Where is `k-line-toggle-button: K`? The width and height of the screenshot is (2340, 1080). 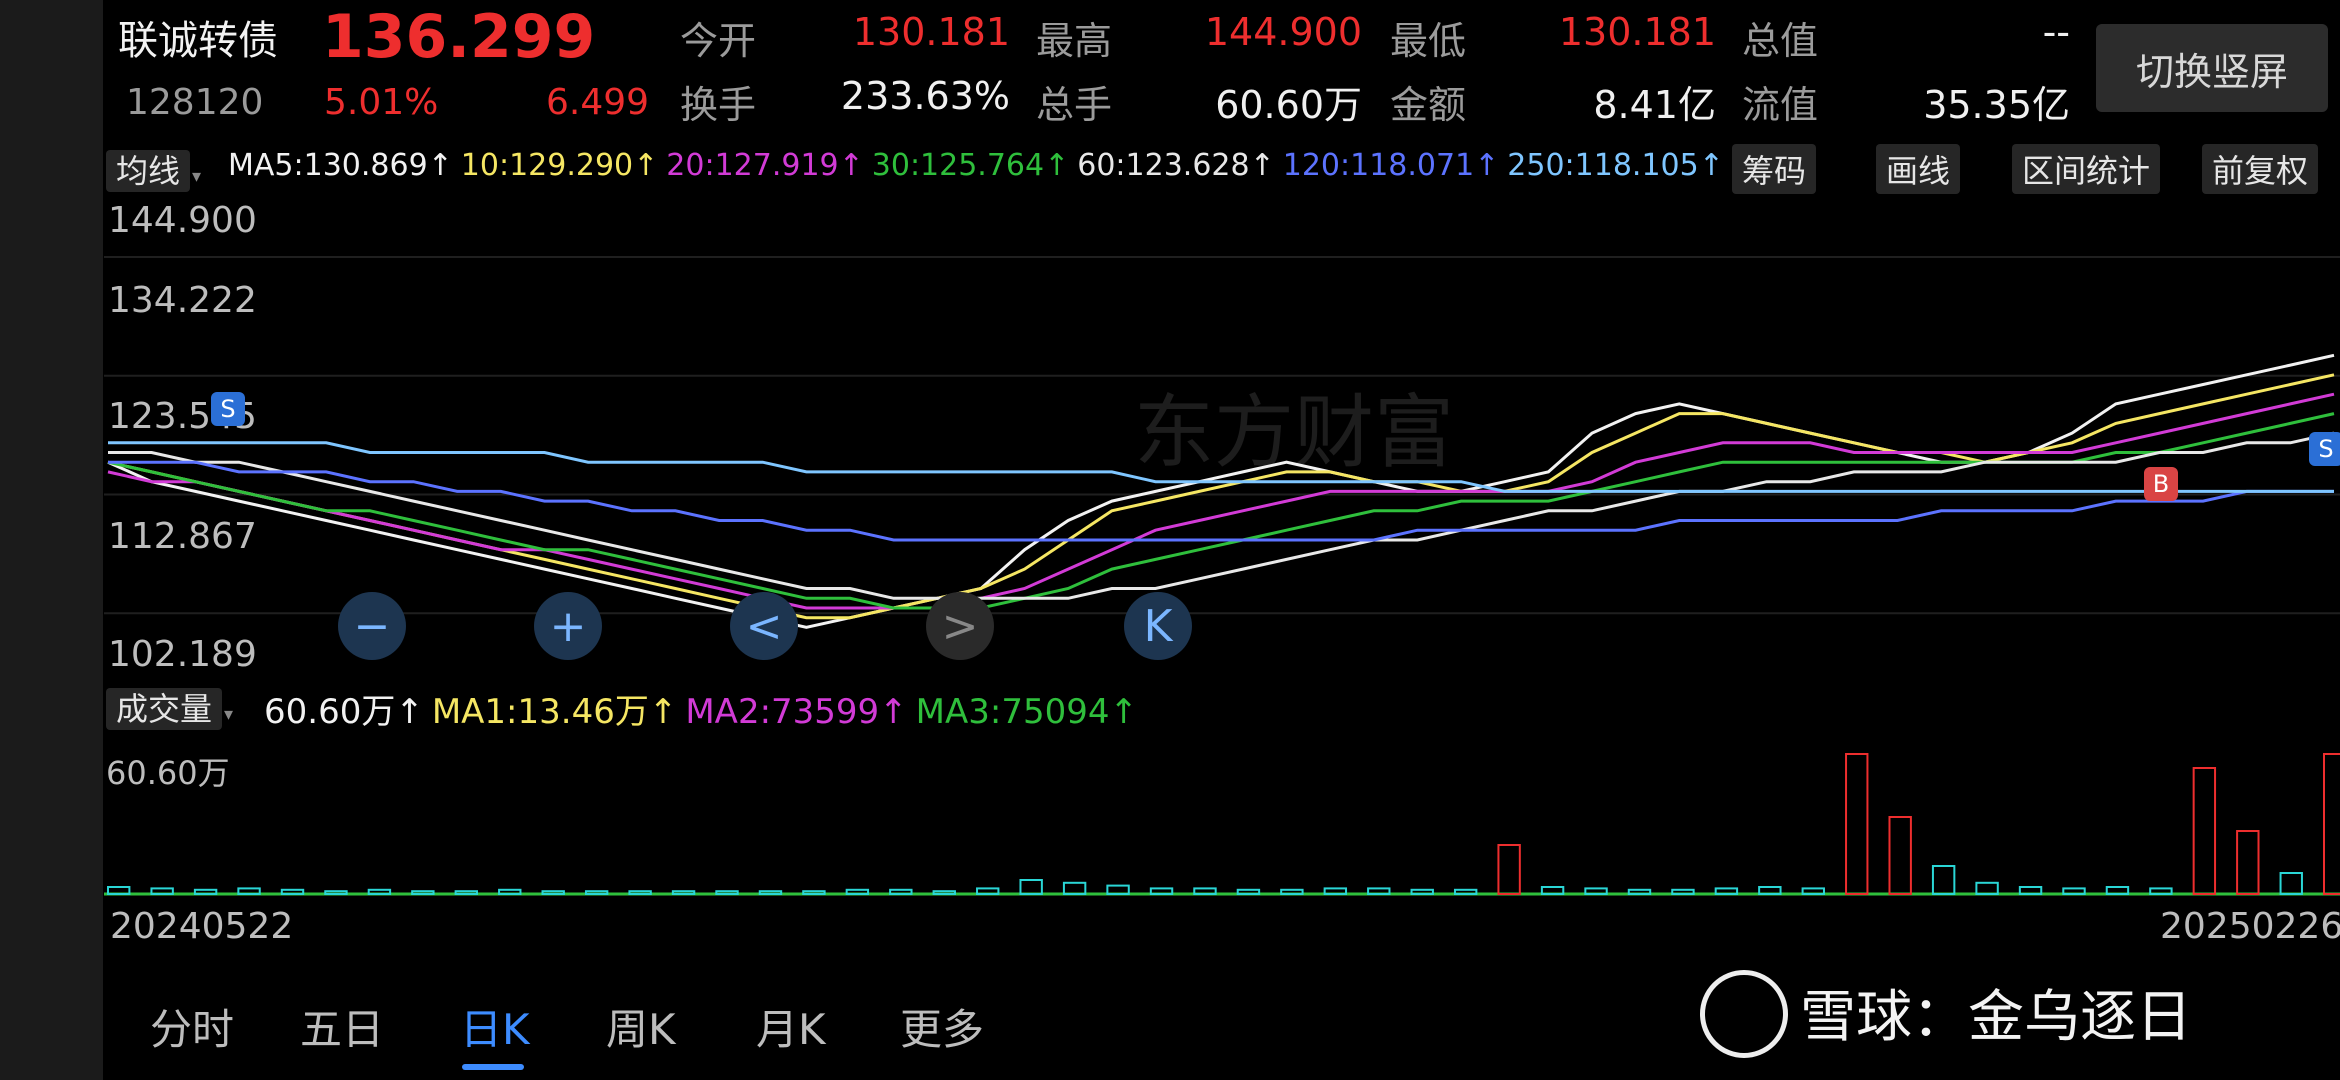 k-line-toggle-button: K is located at coordinates (1158, 626).